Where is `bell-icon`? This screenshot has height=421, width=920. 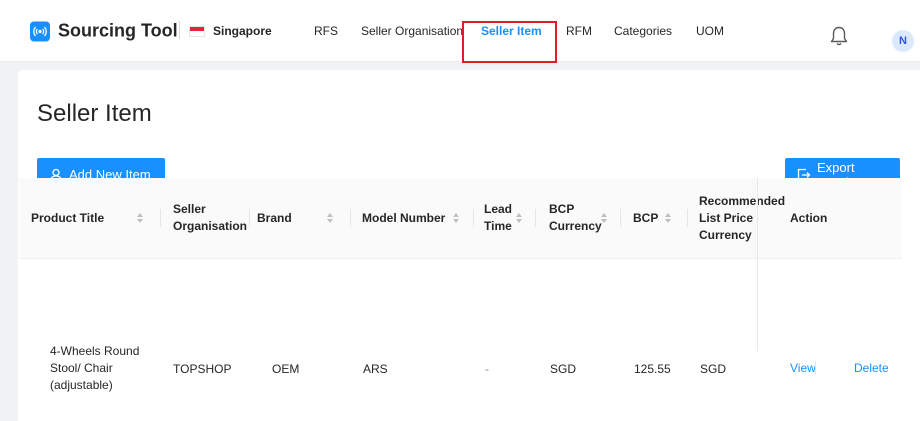
bell-icon is located at coordinates (839, 36).